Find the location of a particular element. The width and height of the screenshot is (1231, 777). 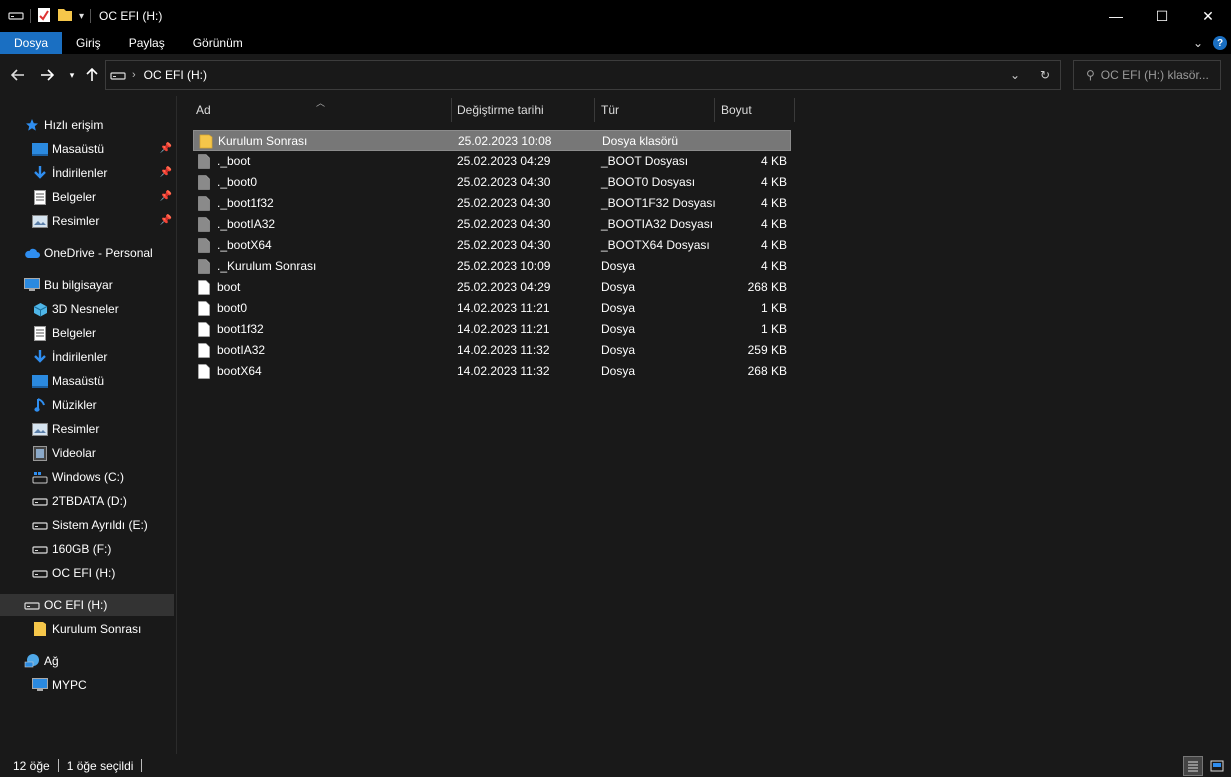

sidebar-item-quick-access: Hızlı erişim is located at coordinates (87, 125).